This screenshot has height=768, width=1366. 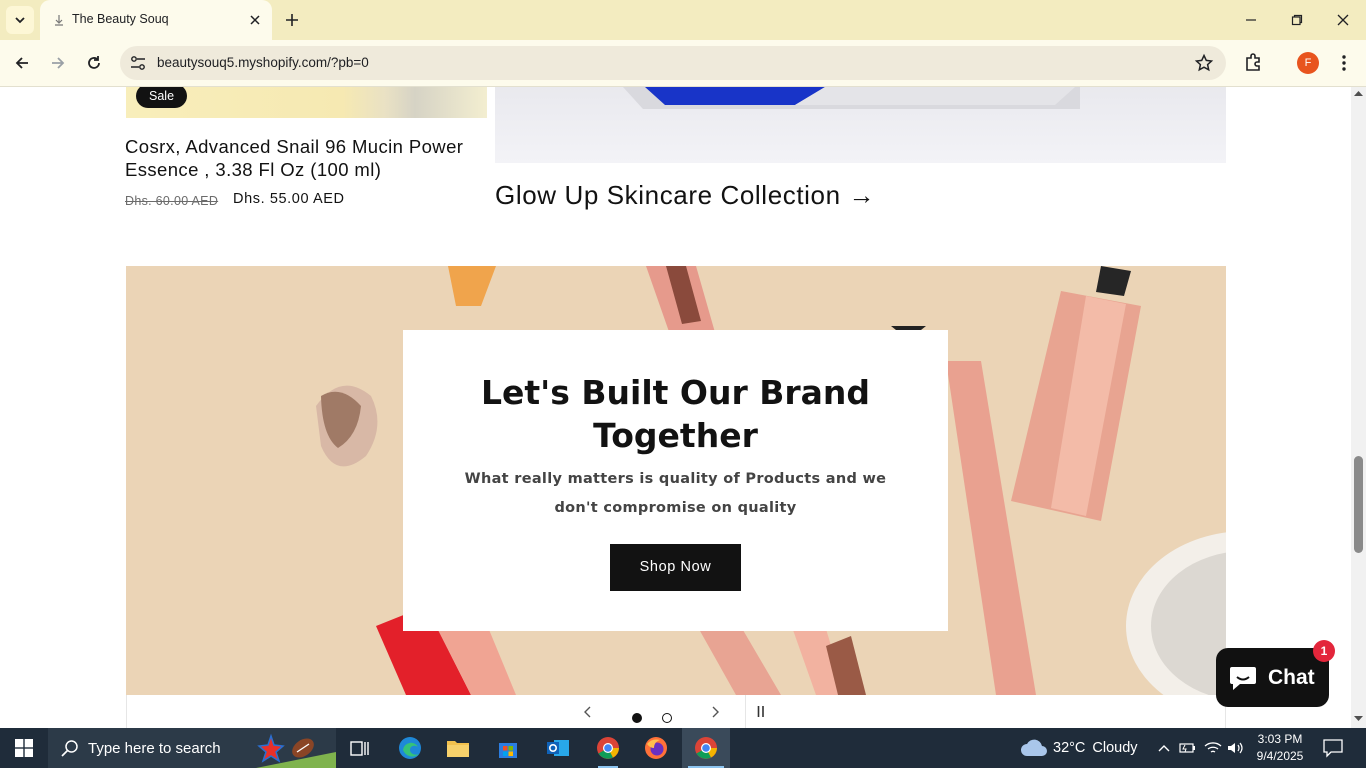 I want to click on tab-title: The Beauty Souq, so click(x=120, y=19).